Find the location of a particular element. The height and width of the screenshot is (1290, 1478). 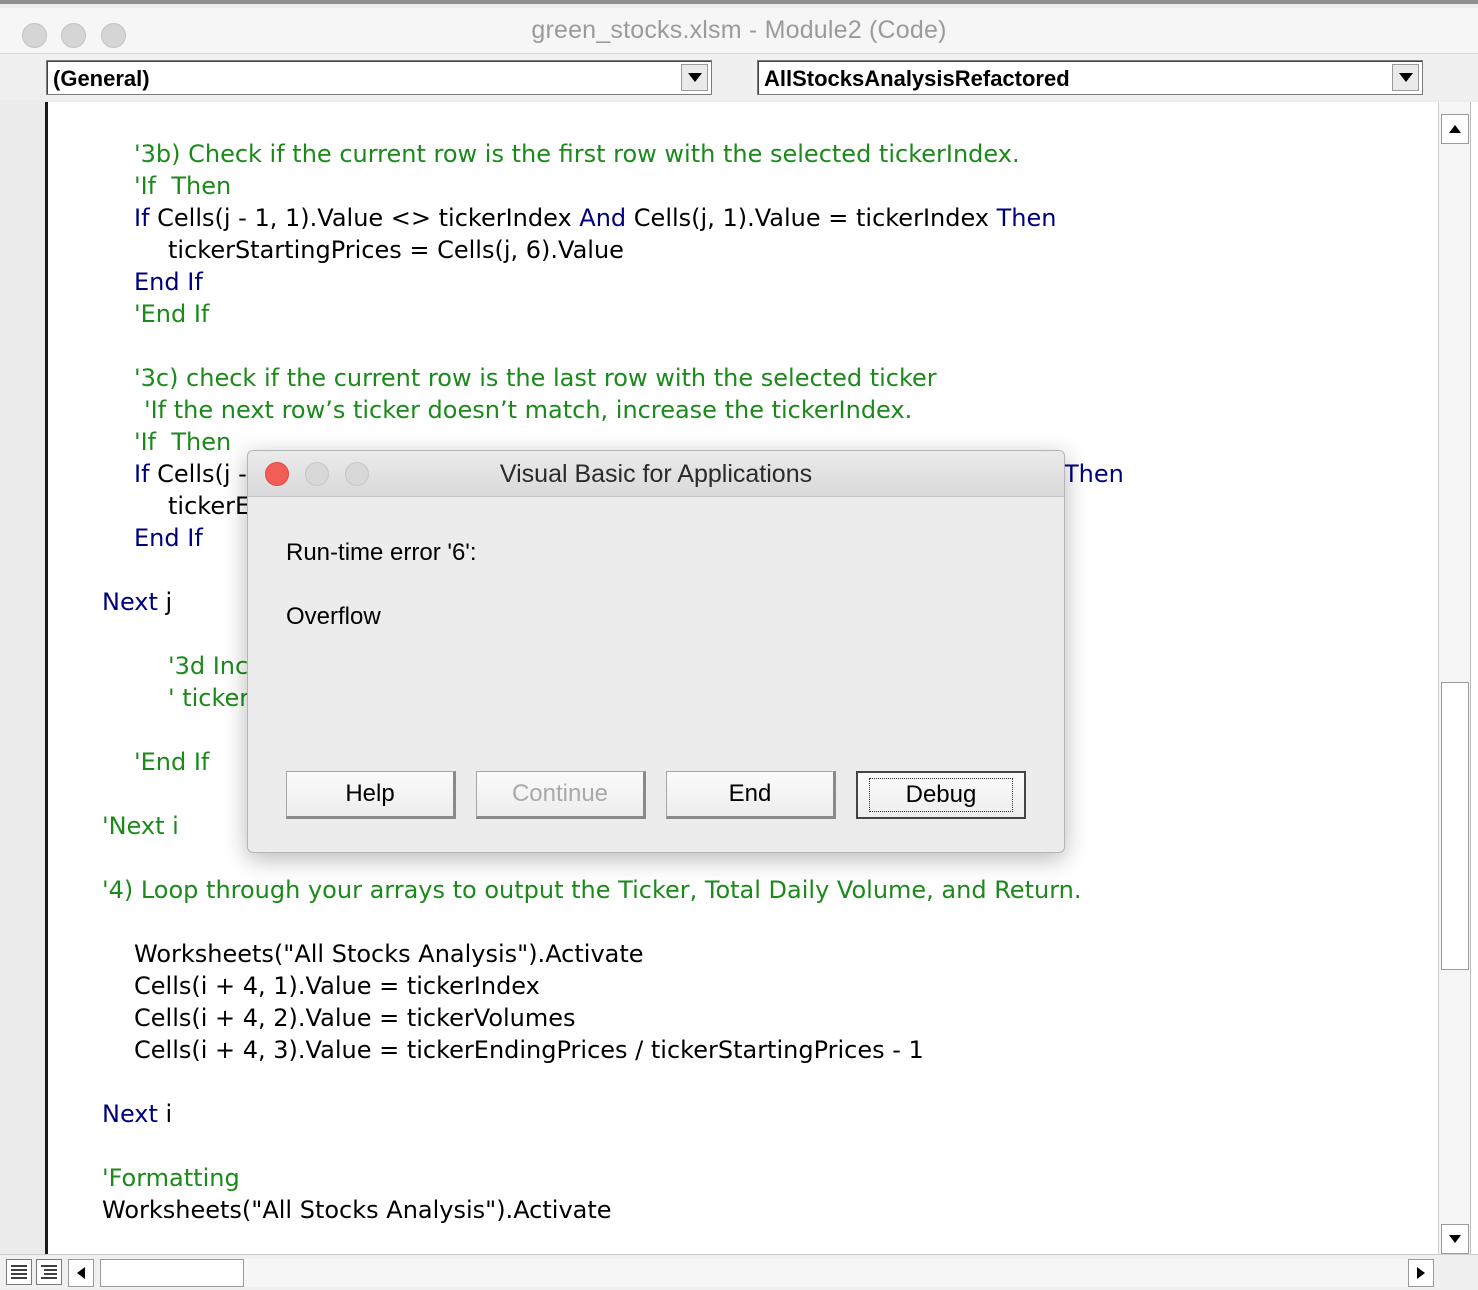

debug-button: Debug is located at coordinates (941, 795).